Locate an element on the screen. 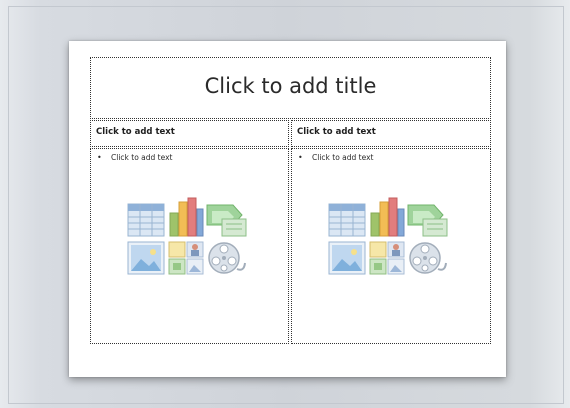 The image size is (570, 408). title-placeholder-text: Click to add title is located at coordinates (290, 86).